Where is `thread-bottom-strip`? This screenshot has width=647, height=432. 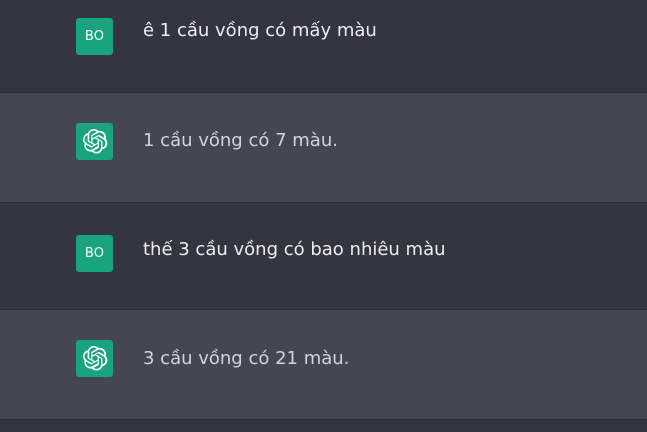
thread-bottom-strip is located at coordinates (323, 426).